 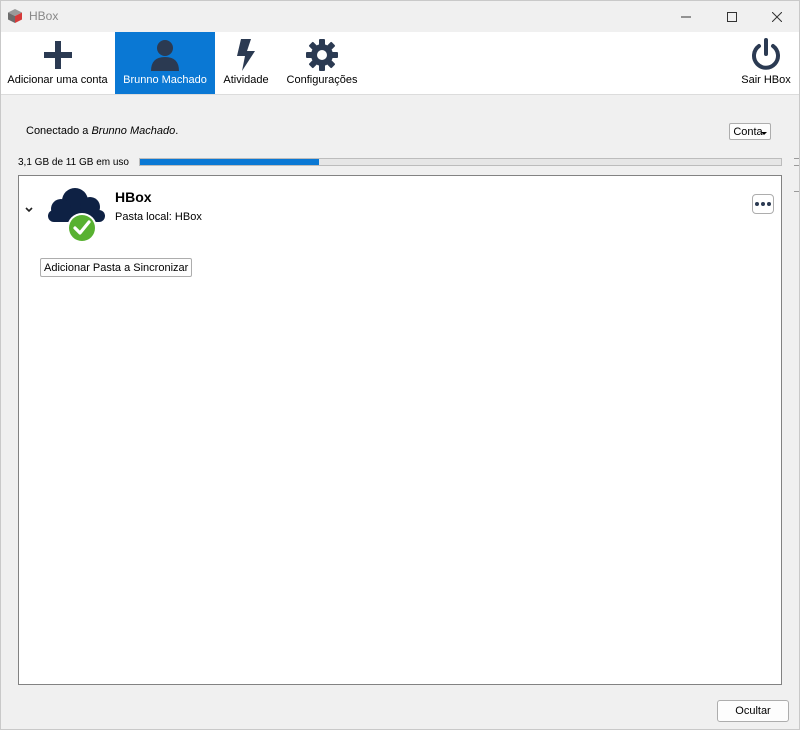 I want to click on hide-button: Ocultar, so click(x=753, y=711).